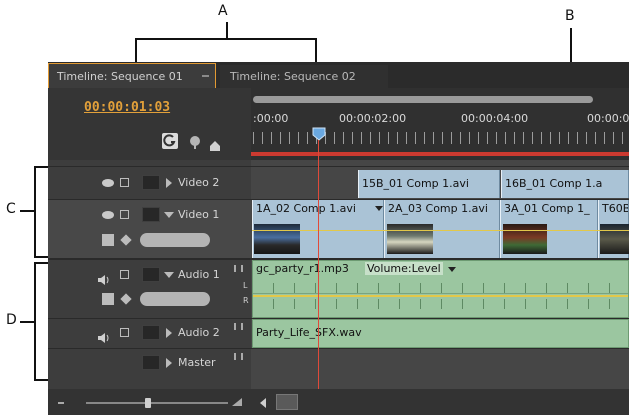 The image size is (629, 415). What do you see at coordinates (197, 362) in the screenshot?
I see `track-label-master: Master` at bounding box center [197, 362].